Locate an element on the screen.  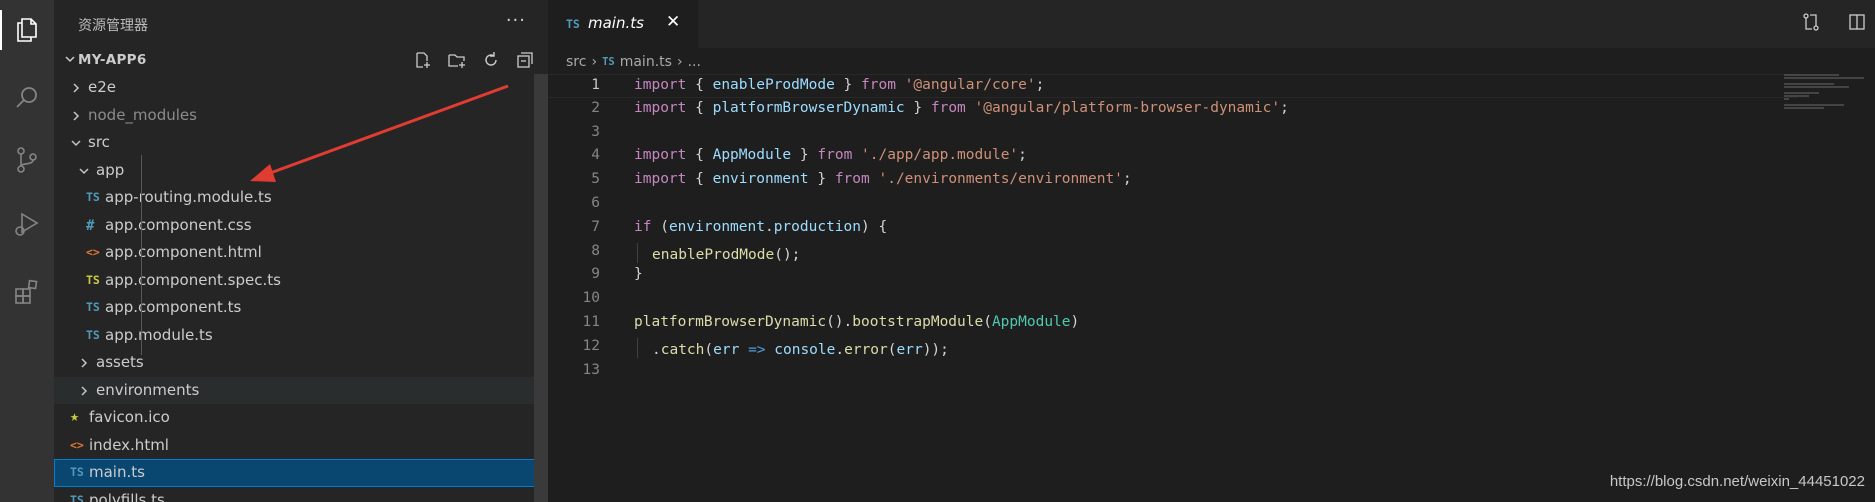
watermark: https://blog.csdn.net/weixin_44451022 is located at coordinates (1737, 481).